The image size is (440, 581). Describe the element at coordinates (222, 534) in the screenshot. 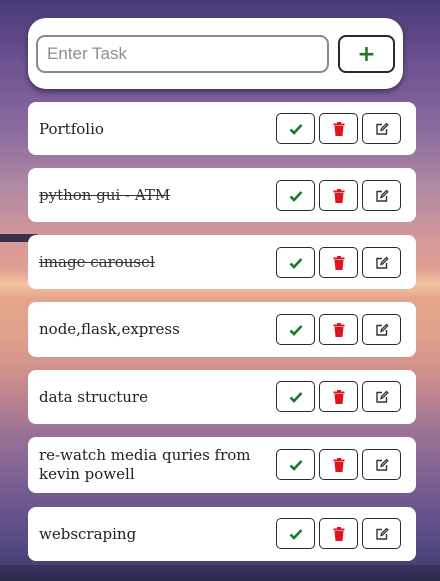

I see `task-item: webscraping` at that location.